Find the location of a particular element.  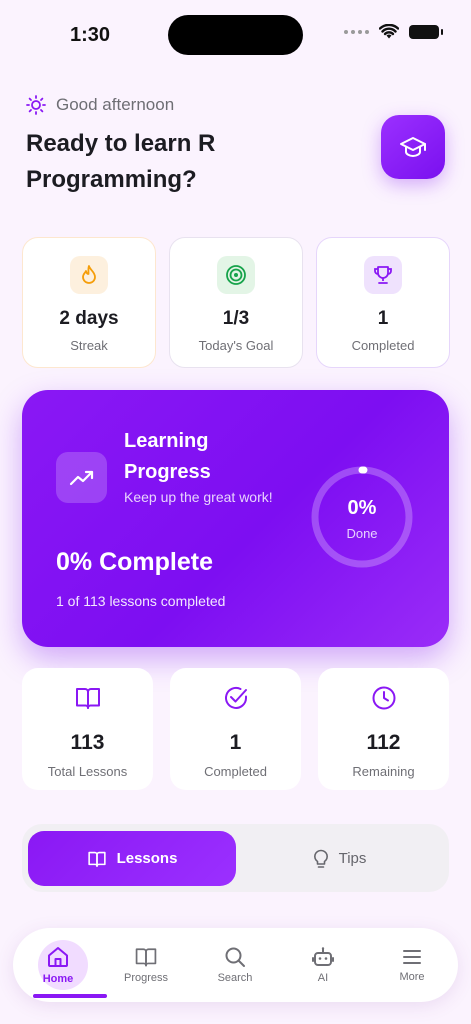

nav-ai: AI is located at coordinates (323, 965).